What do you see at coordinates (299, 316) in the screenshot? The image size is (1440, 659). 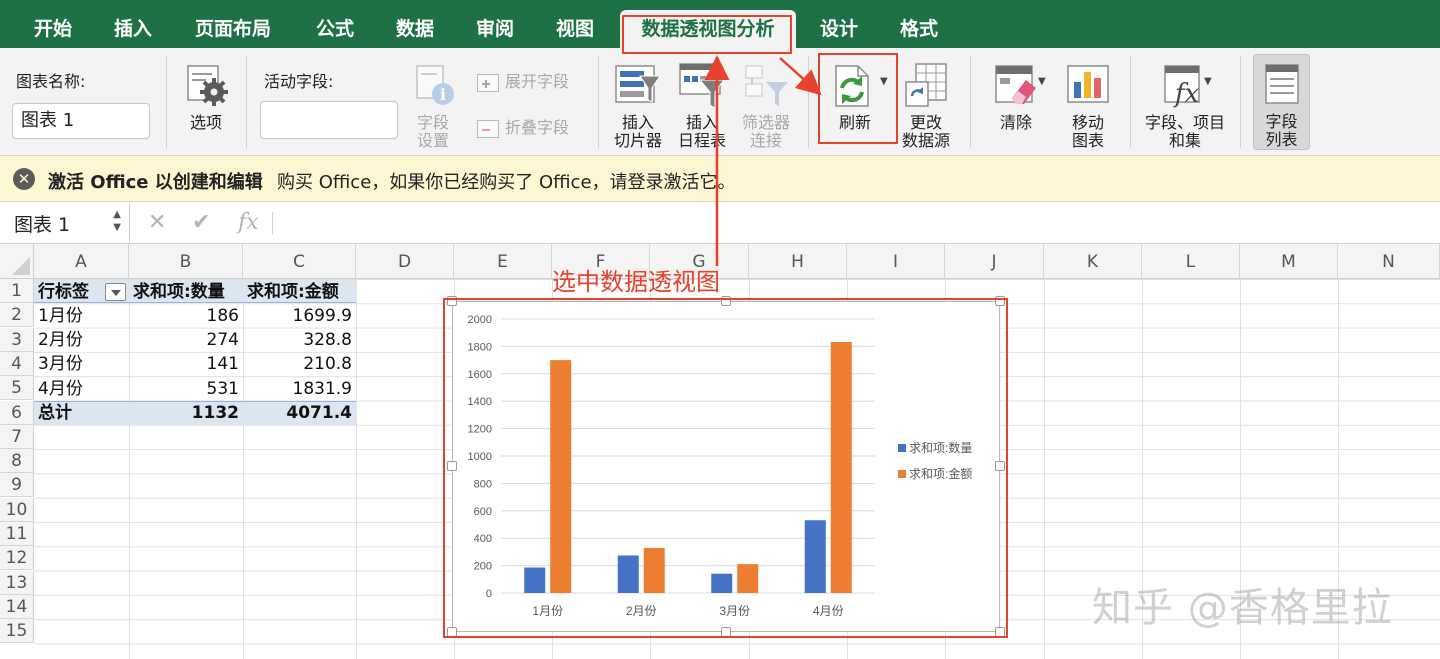 I see `pivot-amount-cell: 1699.9` at bounding box center [299, 316].